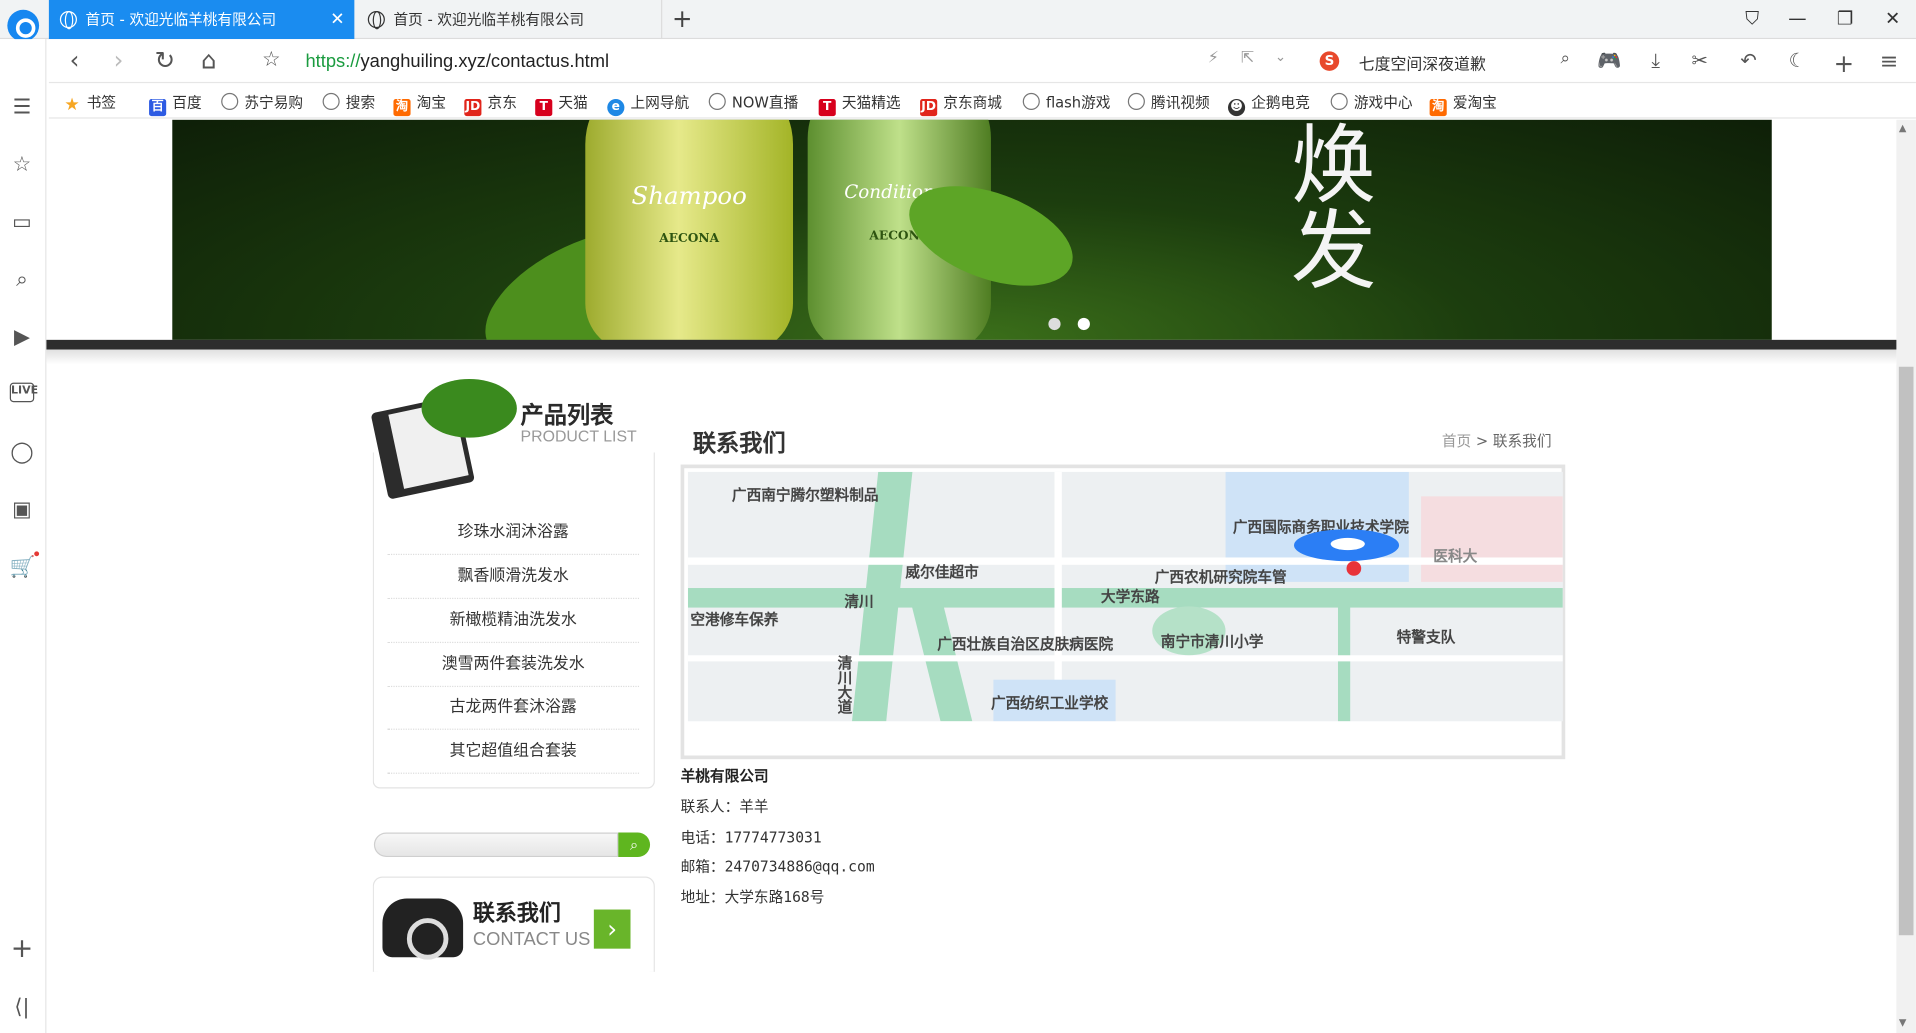 The height and width of the screenshot is (1033, 1916). Describe the element at coordinates (616, 108) in the screenshot. I see `ie-icon: e` at that location.